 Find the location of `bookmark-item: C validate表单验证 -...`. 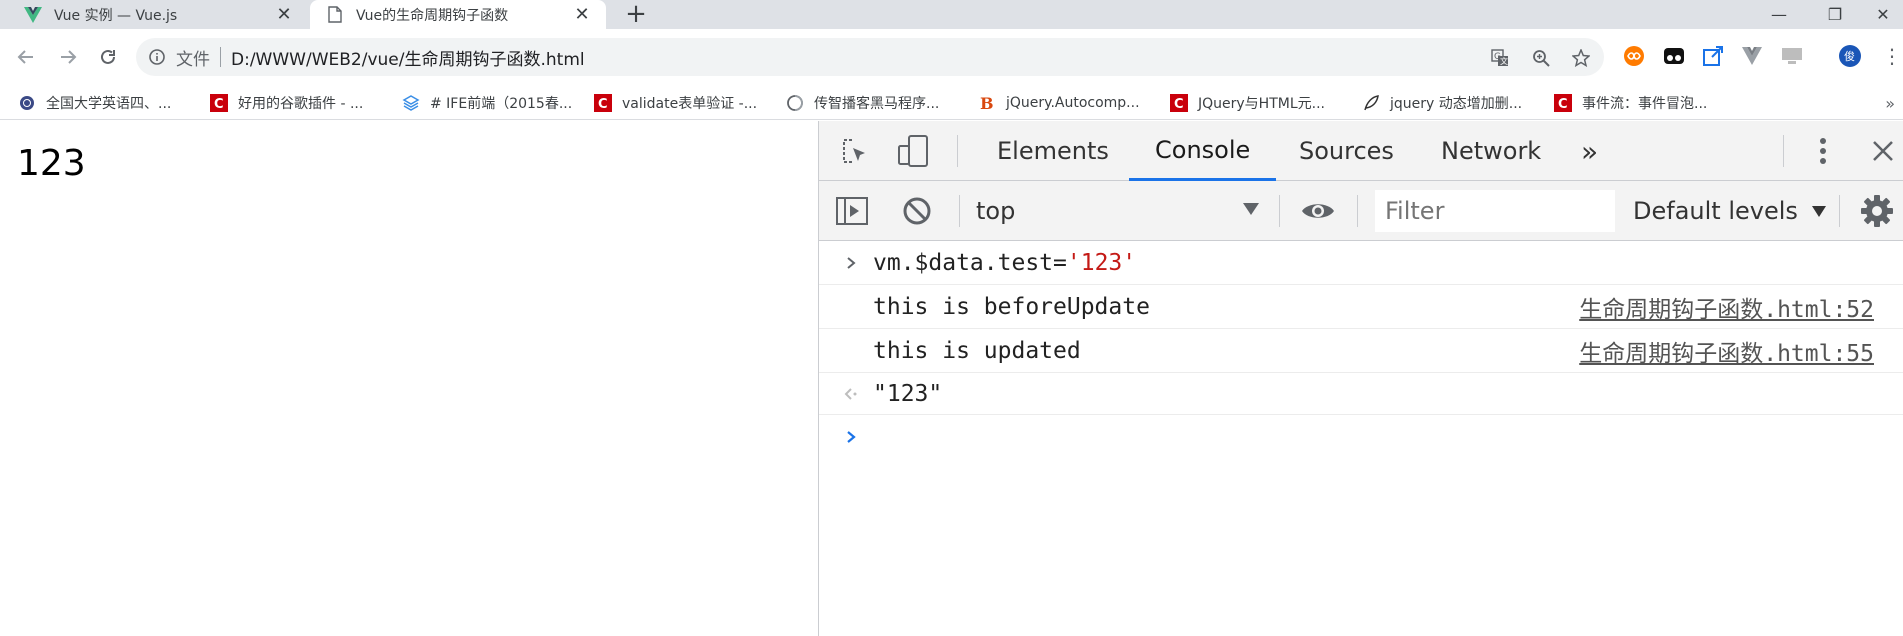

bookmark-item: C validate表单验证 -... is located at coordinates (675, 103).